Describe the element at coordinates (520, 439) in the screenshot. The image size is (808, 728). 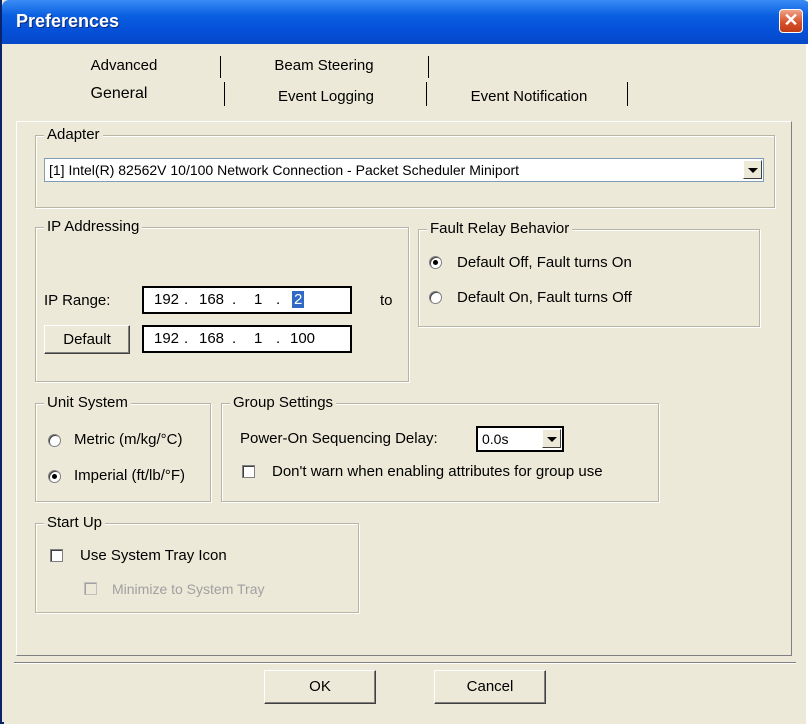
I see `sequencing-delay-select: 0.0s` at that location.